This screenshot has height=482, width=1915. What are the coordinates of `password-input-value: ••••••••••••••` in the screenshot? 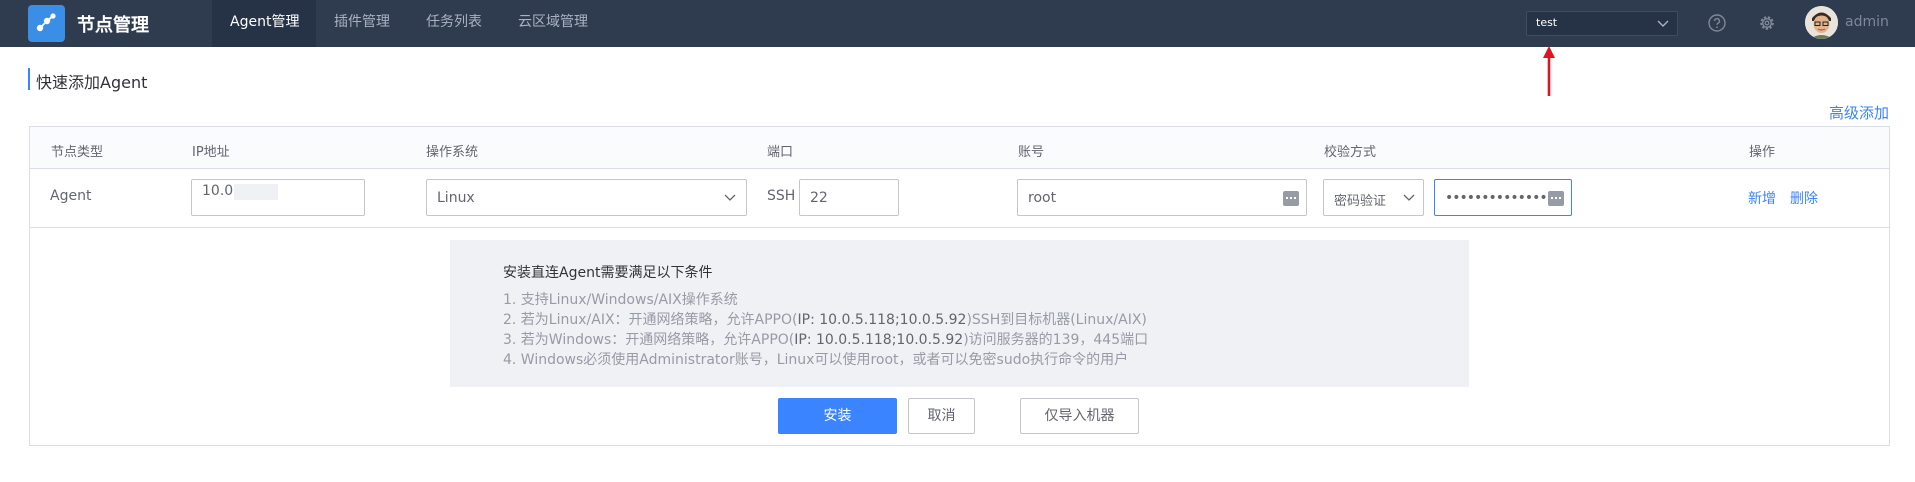 It's located at (1496, 198).